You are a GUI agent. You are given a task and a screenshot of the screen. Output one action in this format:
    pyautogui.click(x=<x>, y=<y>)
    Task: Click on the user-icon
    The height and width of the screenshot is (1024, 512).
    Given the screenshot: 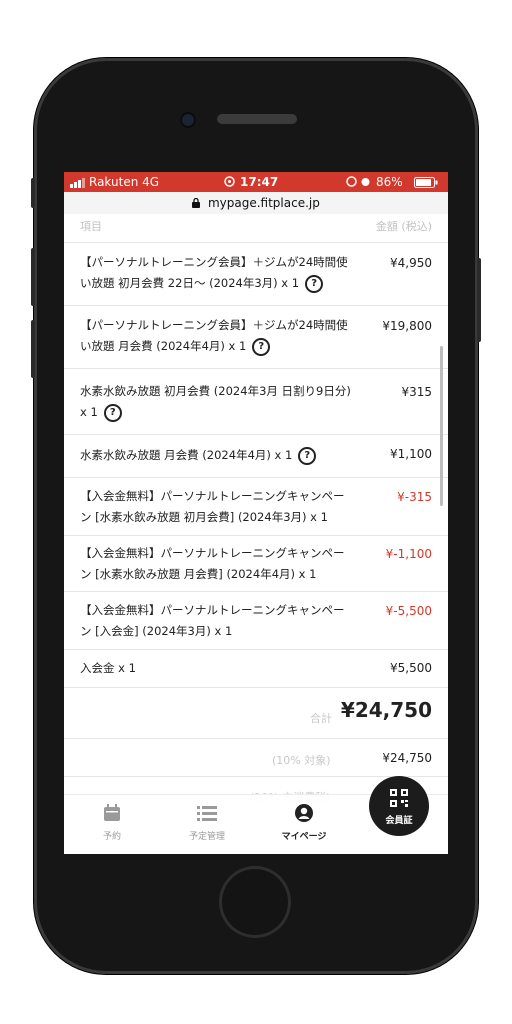 What is the action you would take?
    pyautogui.click(x=304, y=814)
    